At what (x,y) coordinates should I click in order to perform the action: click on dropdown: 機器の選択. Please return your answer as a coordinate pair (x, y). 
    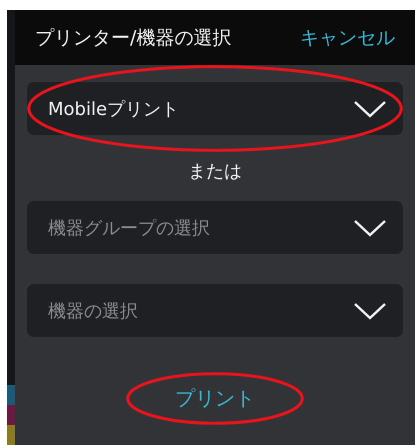
    Looking at the image, I should click on (215, 310).